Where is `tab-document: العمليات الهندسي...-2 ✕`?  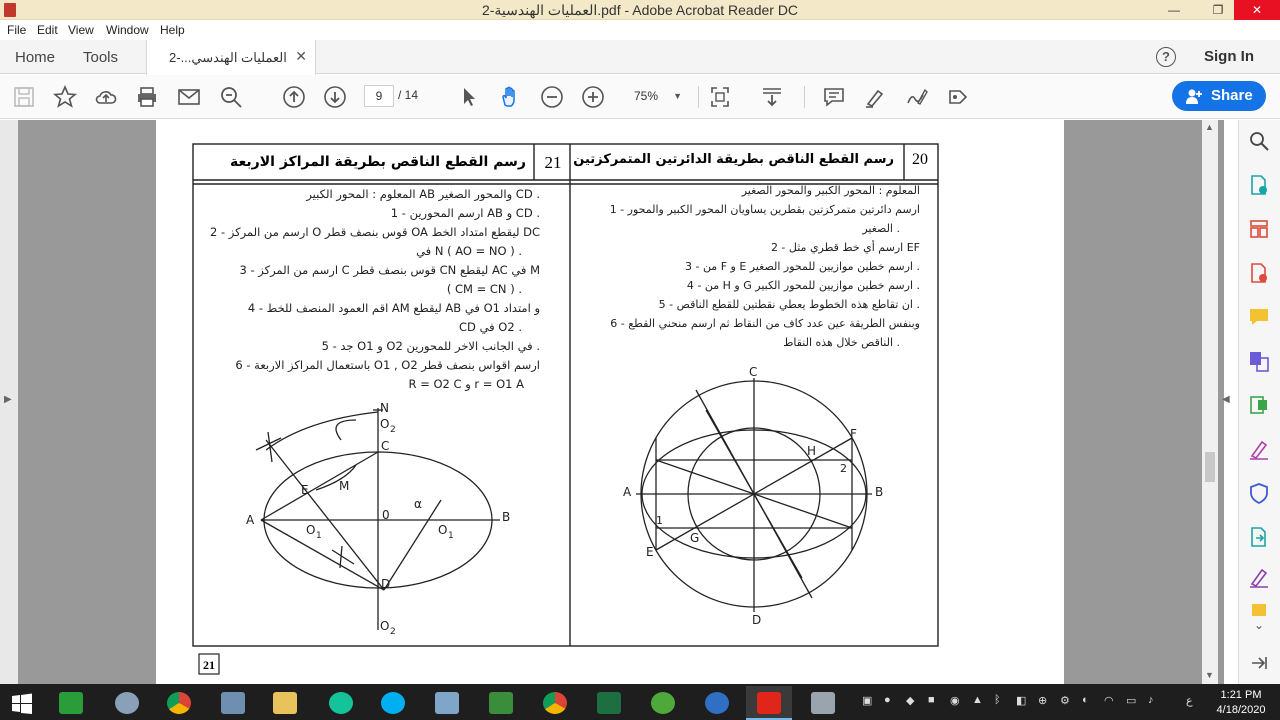 tab-document: العمليات الهندسي...-2 ✕ is located at coordinates (231, 57).